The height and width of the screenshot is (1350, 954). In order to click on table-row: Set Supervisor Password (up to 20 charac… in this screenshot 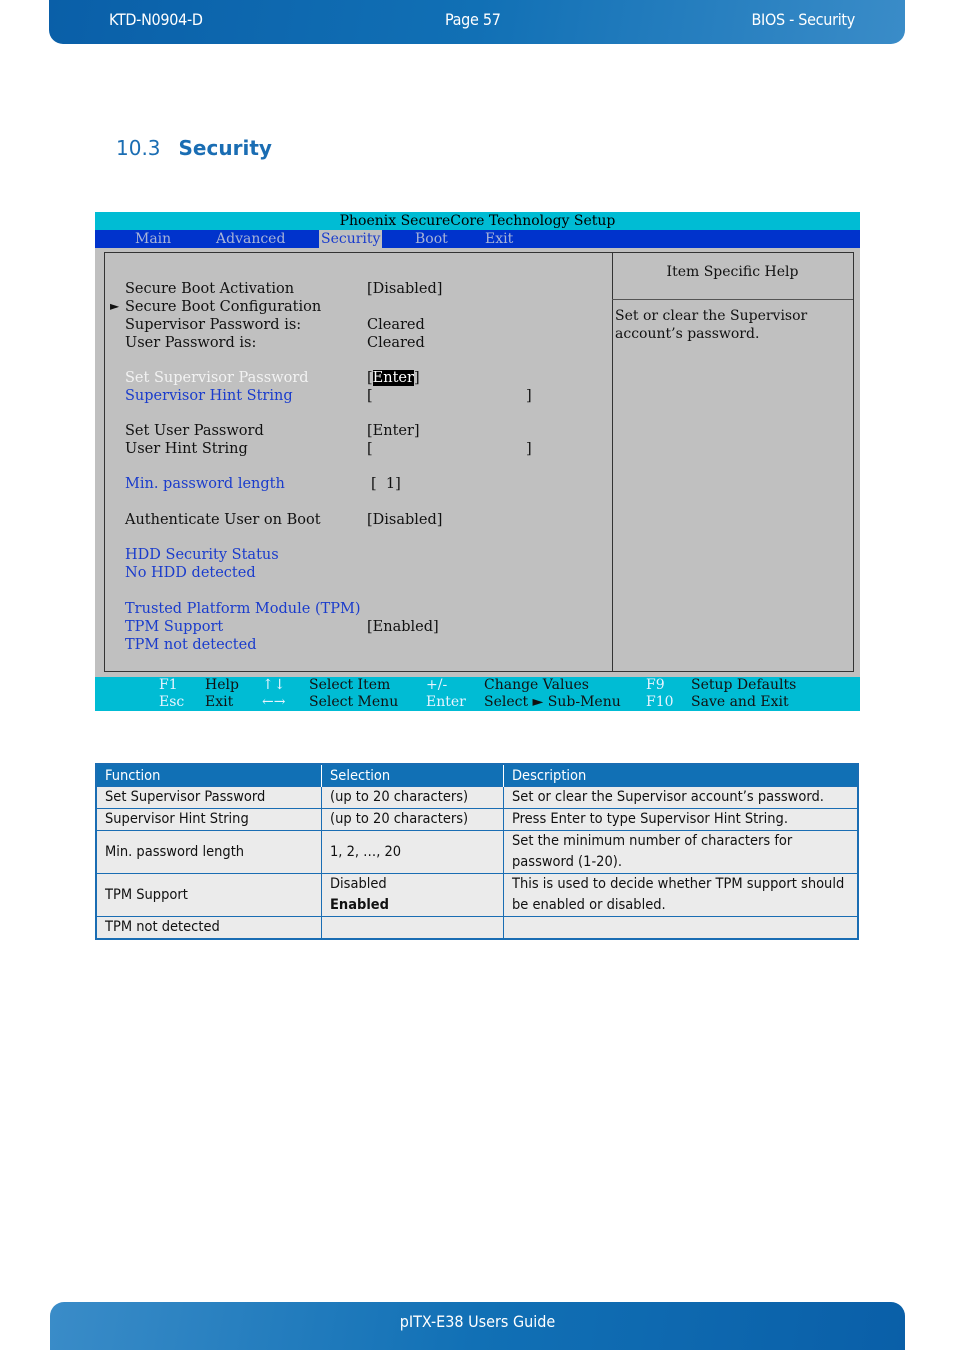, I will do `click(477, 797)`.